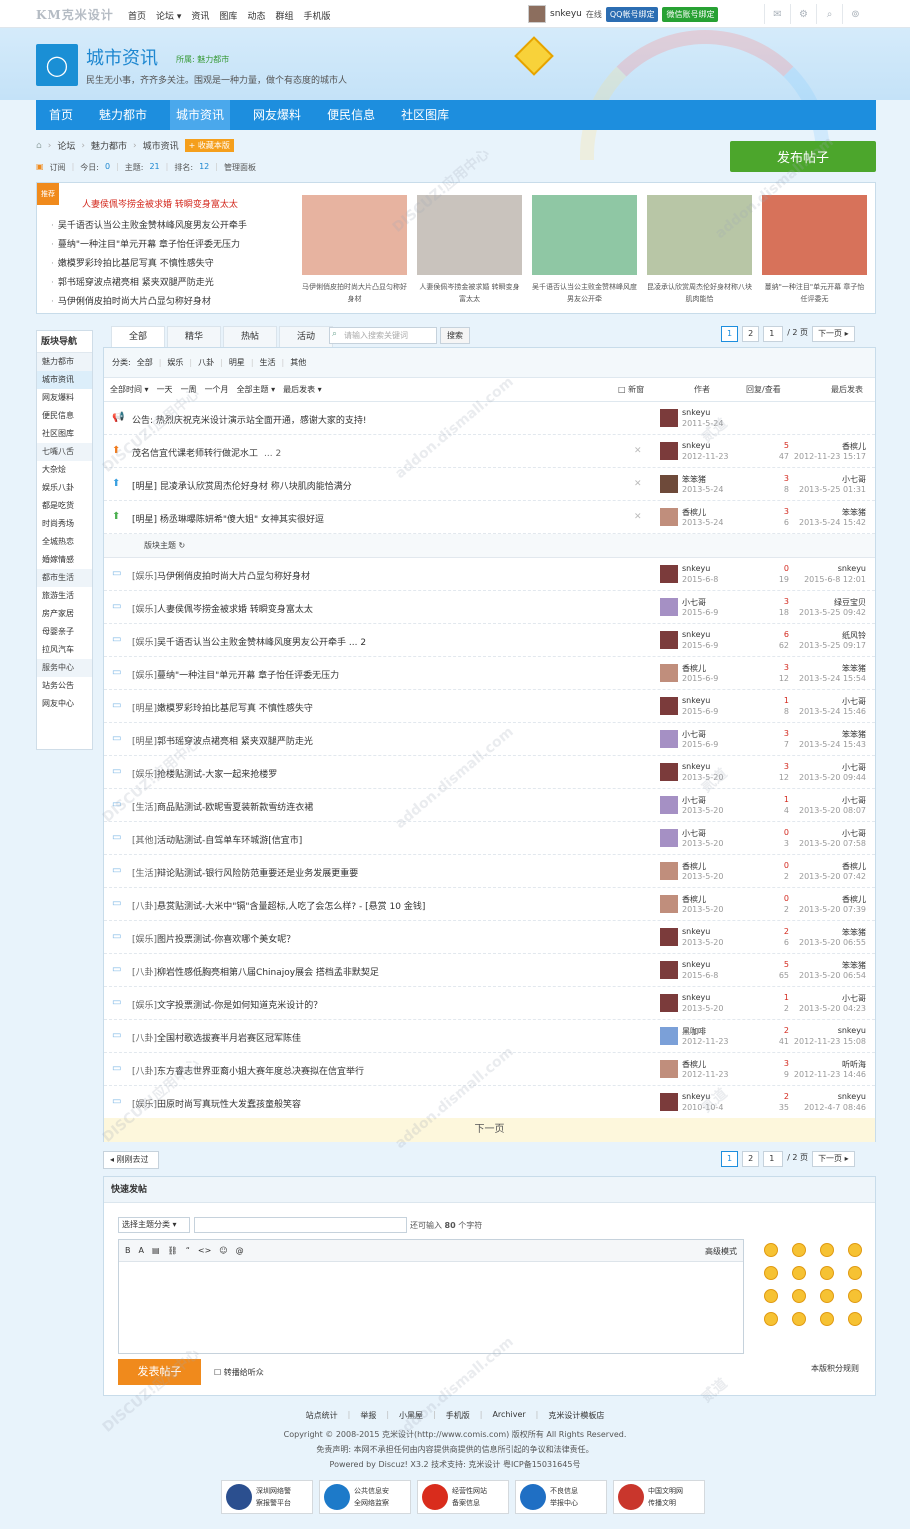 This screenshot has height=1529, width=910. What do you see at coordinates (64, 416) in the screenshot?
I see `sidebar-item: 便民信息` at bounding box center [64, 416].